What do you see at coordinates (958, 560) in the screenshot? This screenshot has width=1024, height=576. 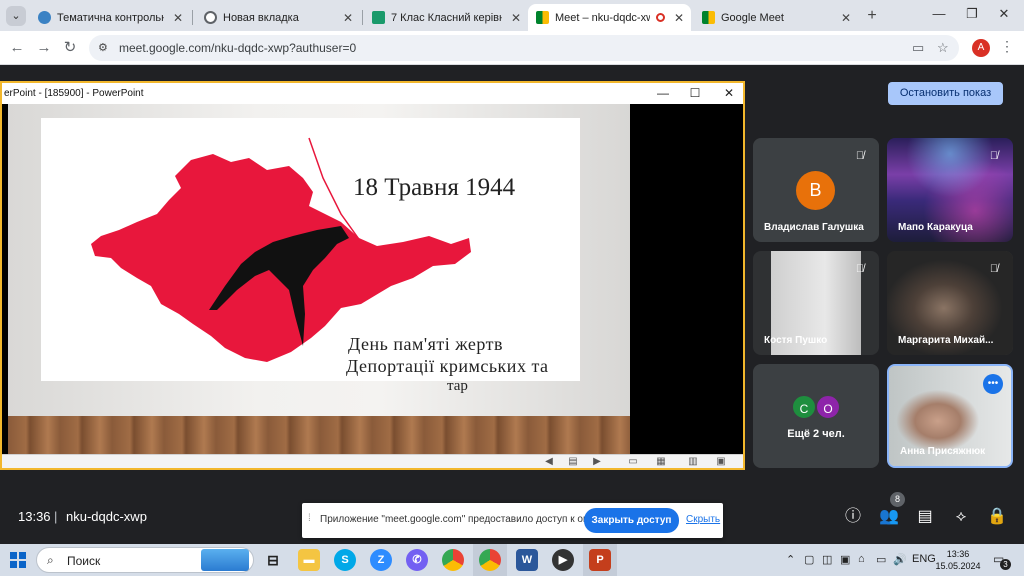 I see `taskbar-clock: 13:36 15.05.2024` at bounding box center [958, 560].